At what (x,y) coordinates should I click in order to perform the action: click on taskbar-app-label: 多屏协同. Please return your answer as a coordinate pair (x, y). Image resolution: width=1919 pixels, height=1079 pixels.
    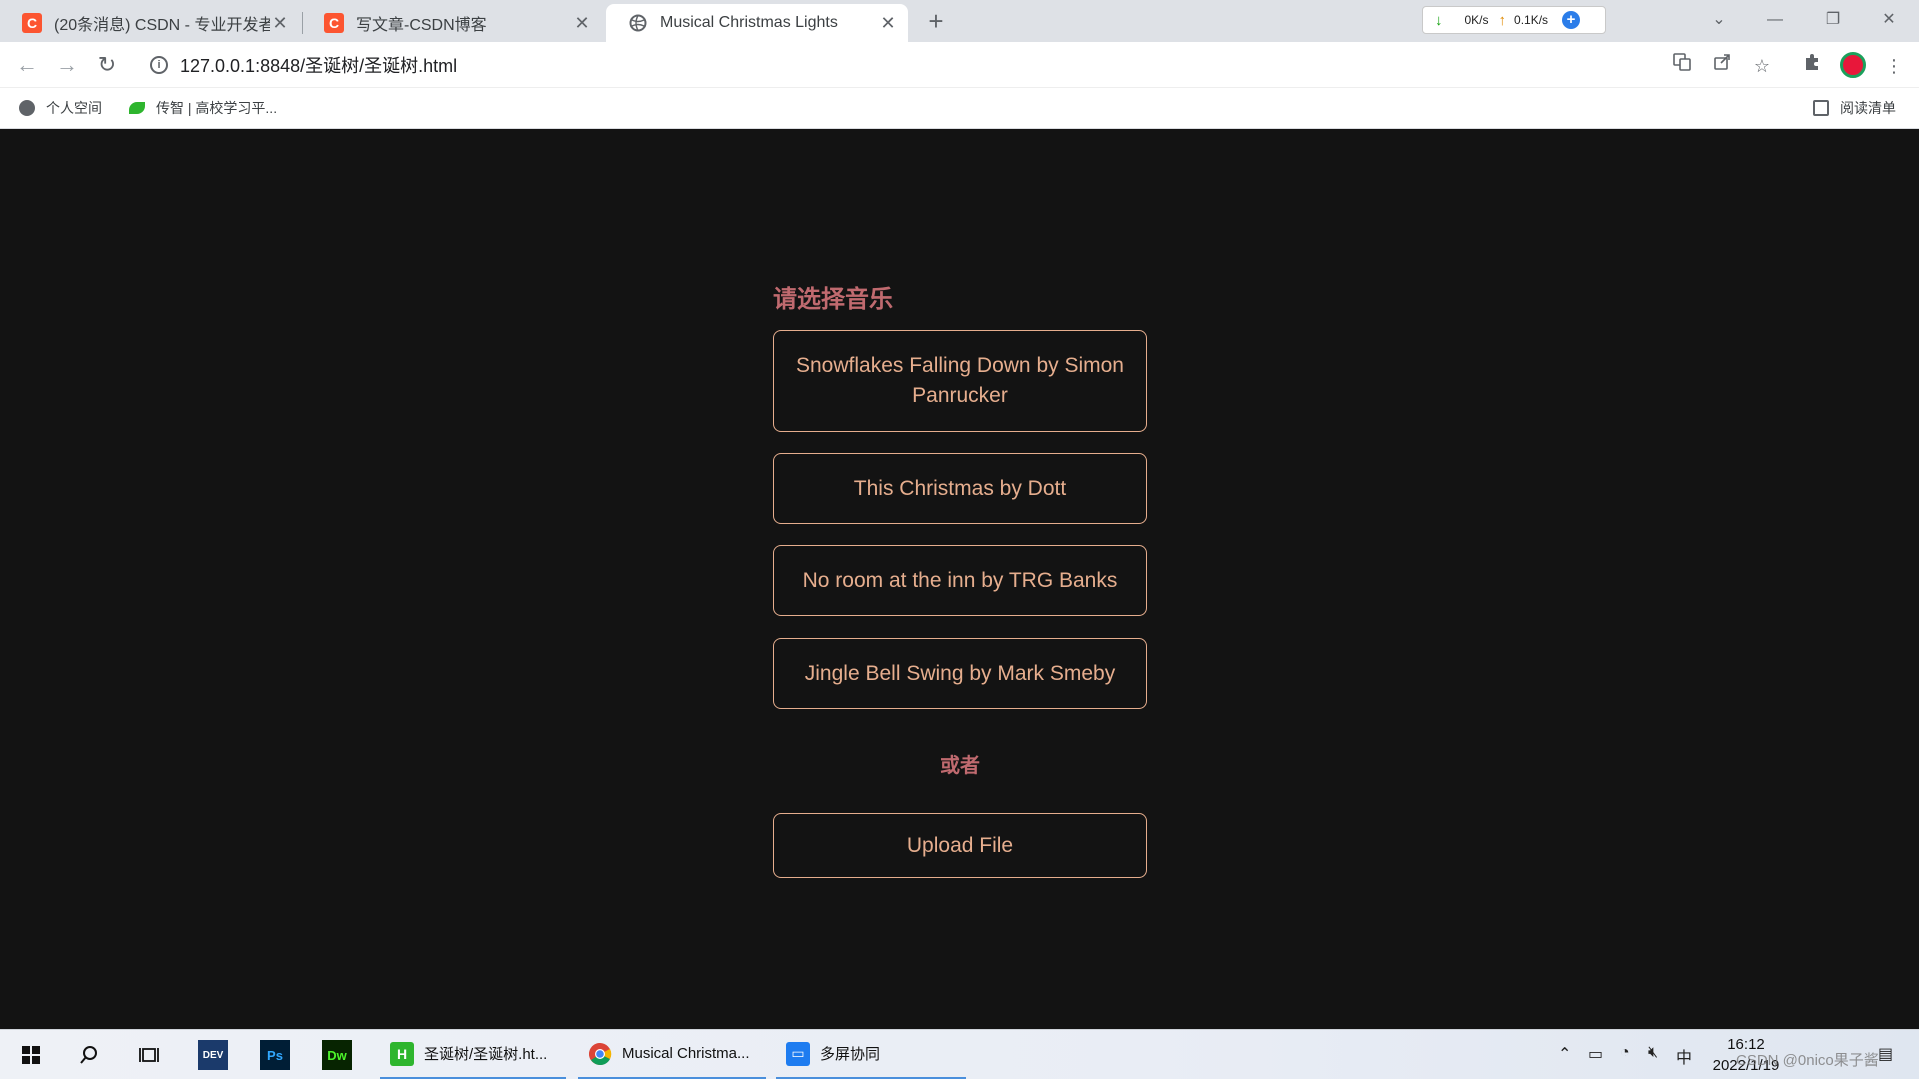
    Looking at the image, I should click on (850, 1054).